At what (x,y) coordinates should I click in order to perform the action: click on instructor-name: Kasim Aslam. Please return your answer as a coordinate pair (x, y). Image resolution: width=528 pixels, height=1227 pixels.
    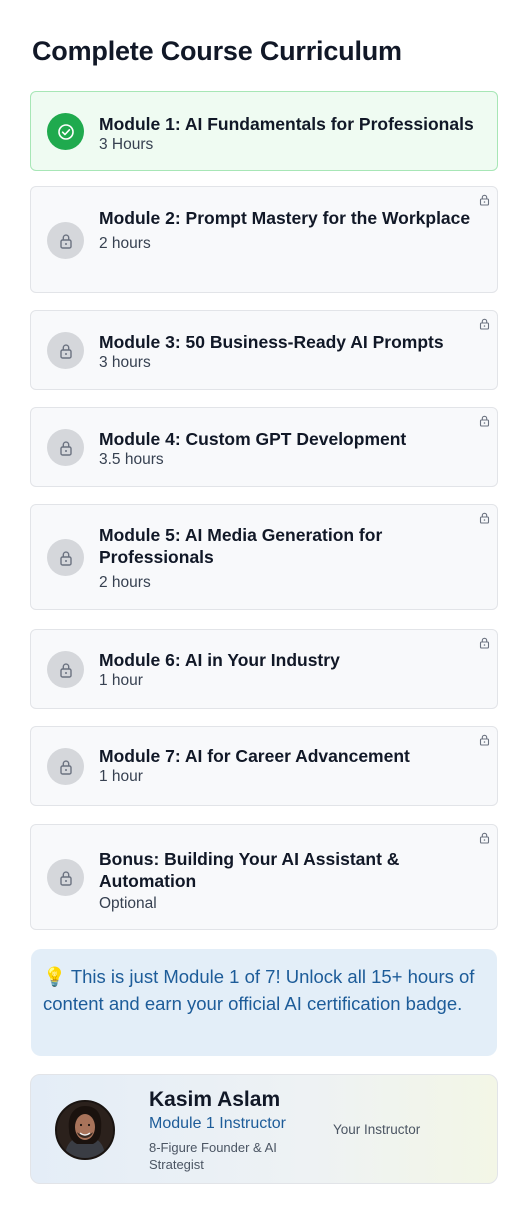
    Looking at the image, I should click on (215, 1099).